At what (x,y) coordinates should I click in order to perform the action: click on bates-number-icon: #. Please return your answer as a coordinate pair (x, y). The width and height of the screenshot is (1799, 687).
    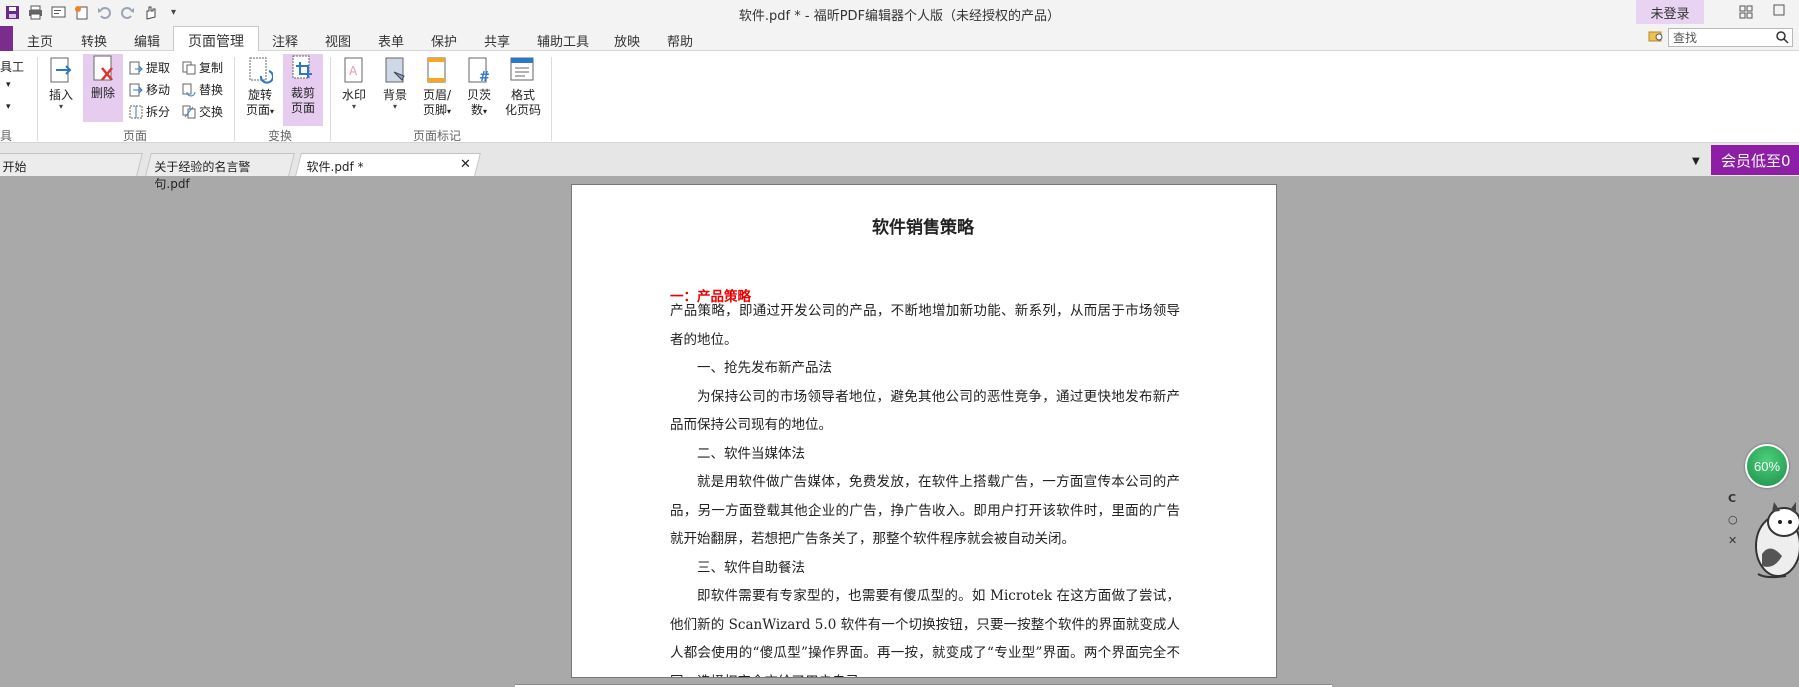
    Looking at the image, I should click on (479, 71).